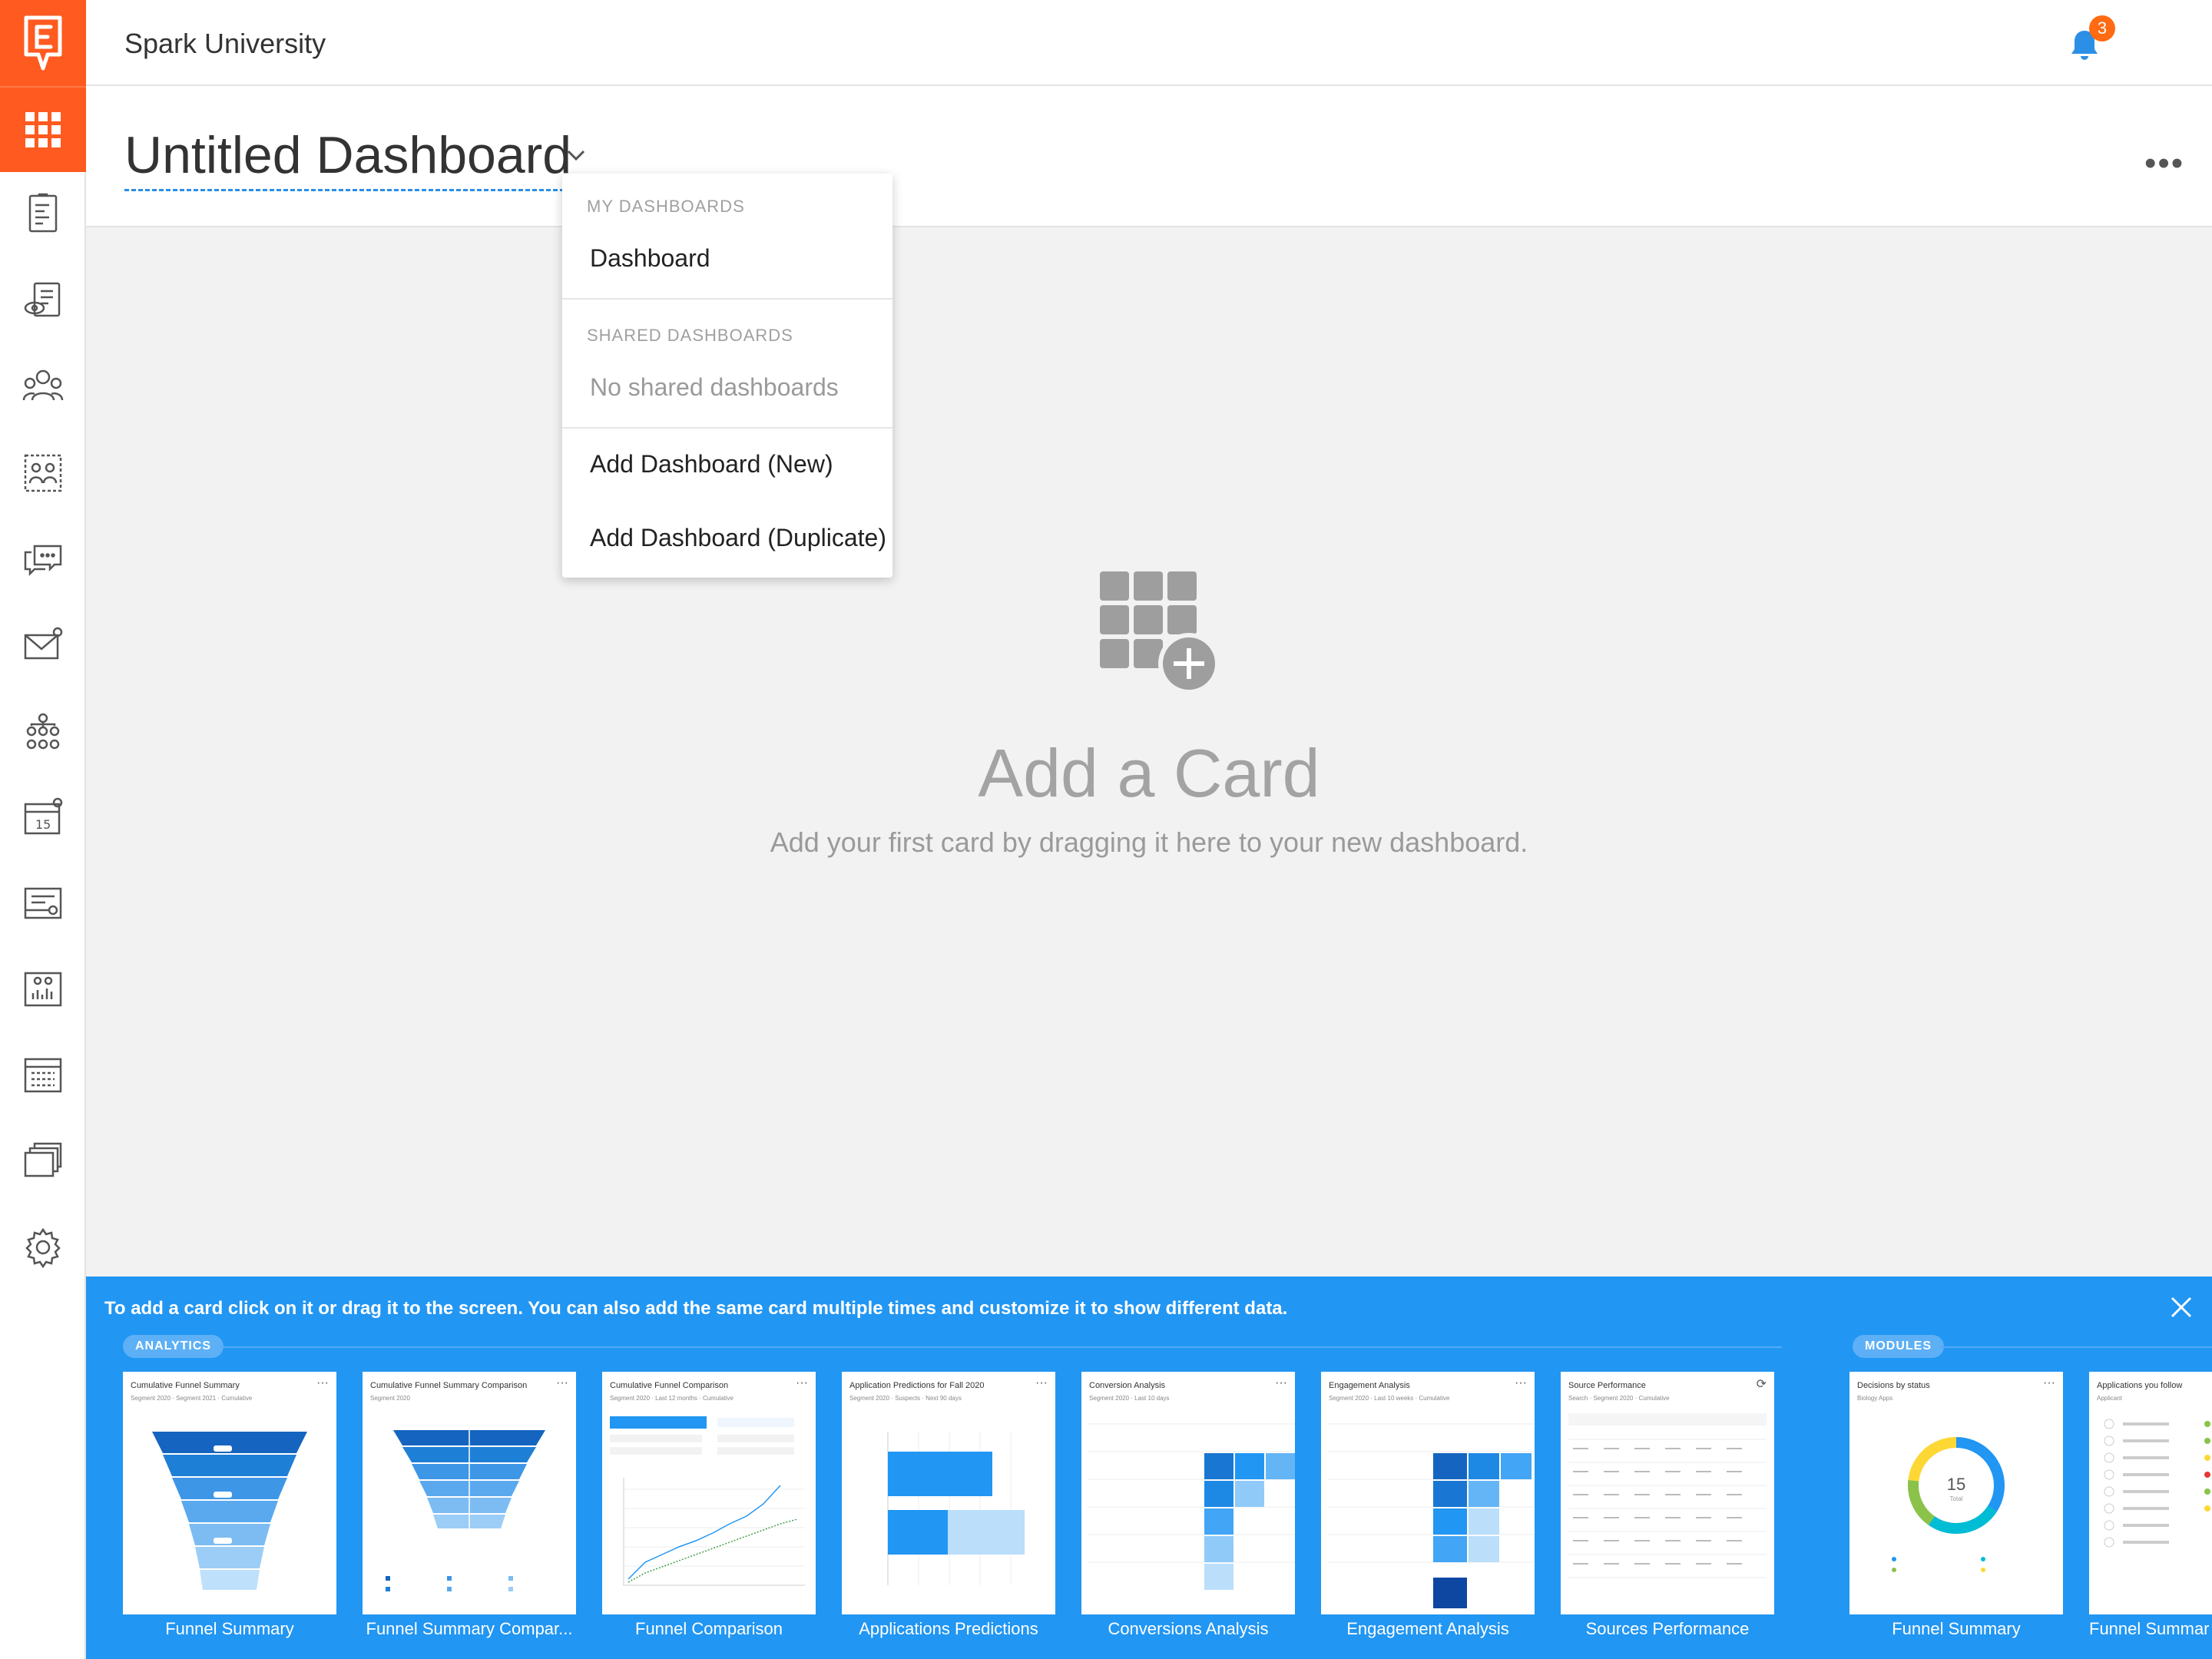 This screenshot has width=2212, height=1659. I want to click on card-filters: Segment 2020 · Suspects · Next 90 days, so click(906, 1399).